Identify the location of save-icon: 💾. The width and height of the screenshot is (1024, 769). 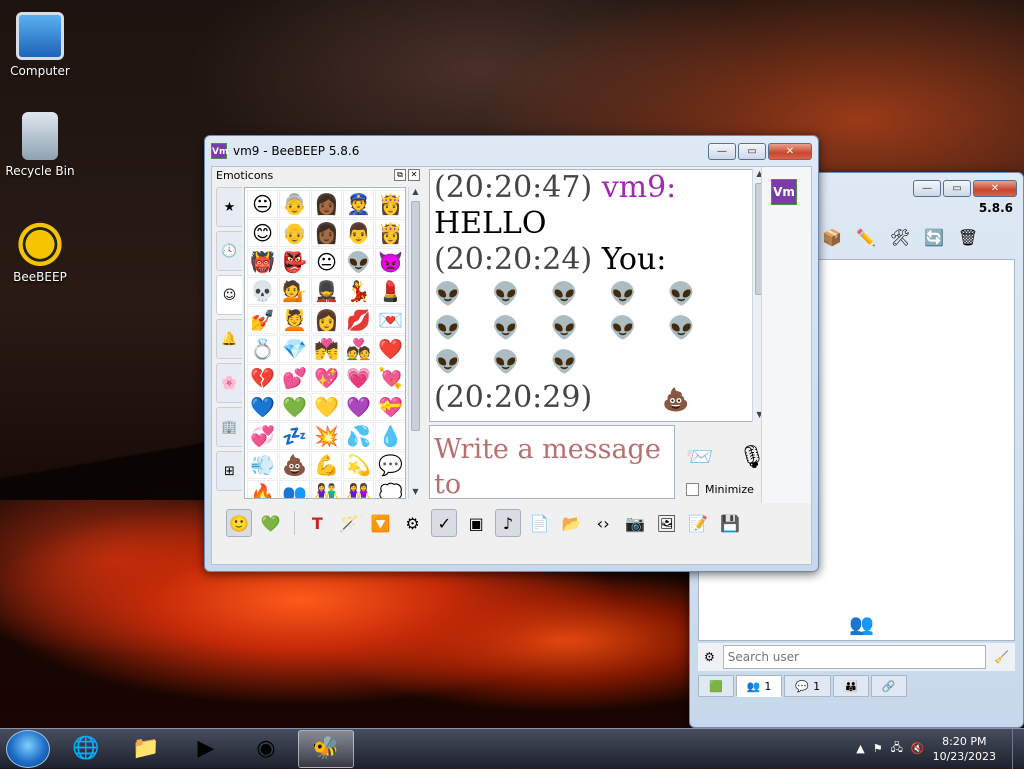
(730, 523).